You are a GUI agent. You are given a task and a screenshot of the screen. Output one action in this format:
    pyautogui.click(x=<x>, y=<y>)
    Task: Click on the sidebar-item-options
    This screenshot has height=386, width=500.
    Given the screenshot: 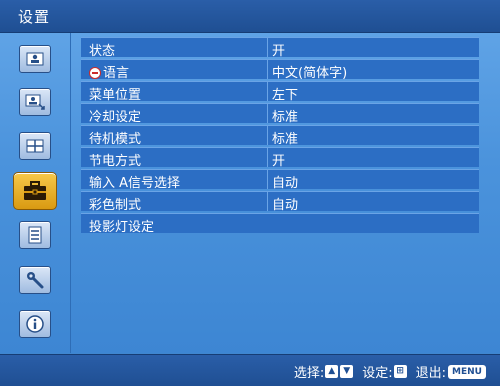 What is the action you would take?
    pyautogui.click(x=35, y=235)
    